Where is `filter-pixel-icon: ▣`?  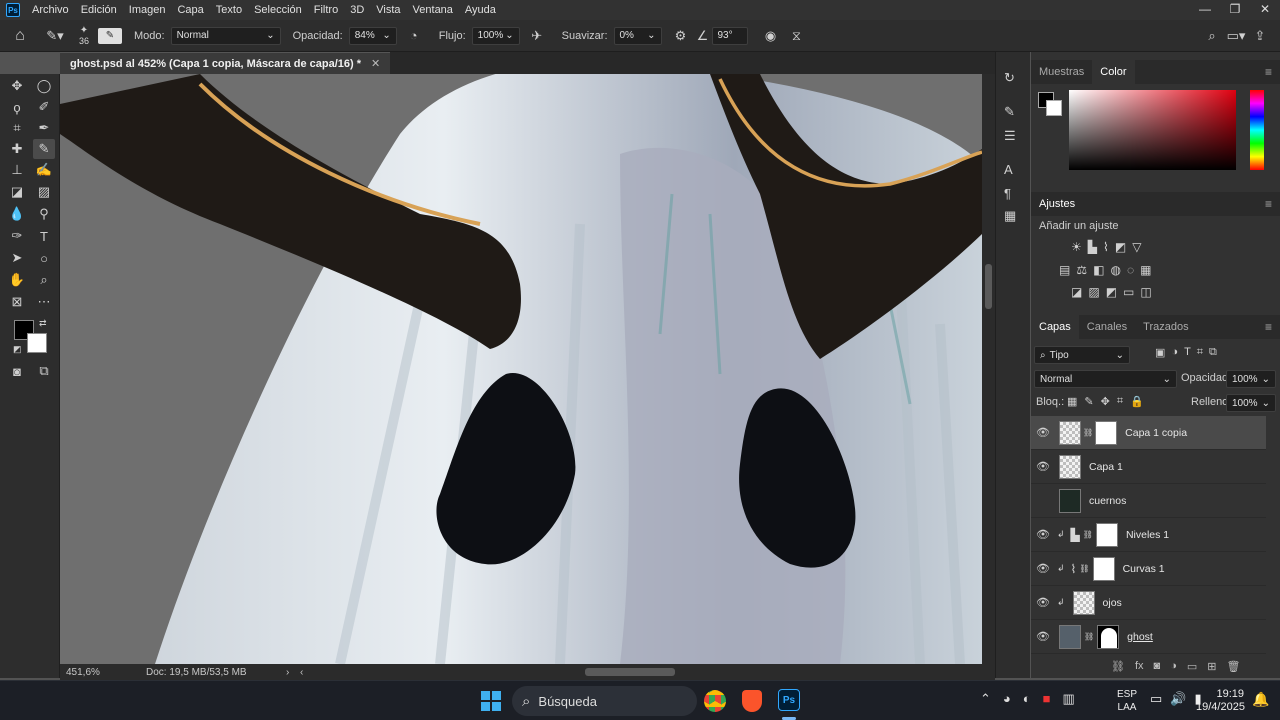
filter-pixel-icon: ▣ is located at coordinates (1160, 352).